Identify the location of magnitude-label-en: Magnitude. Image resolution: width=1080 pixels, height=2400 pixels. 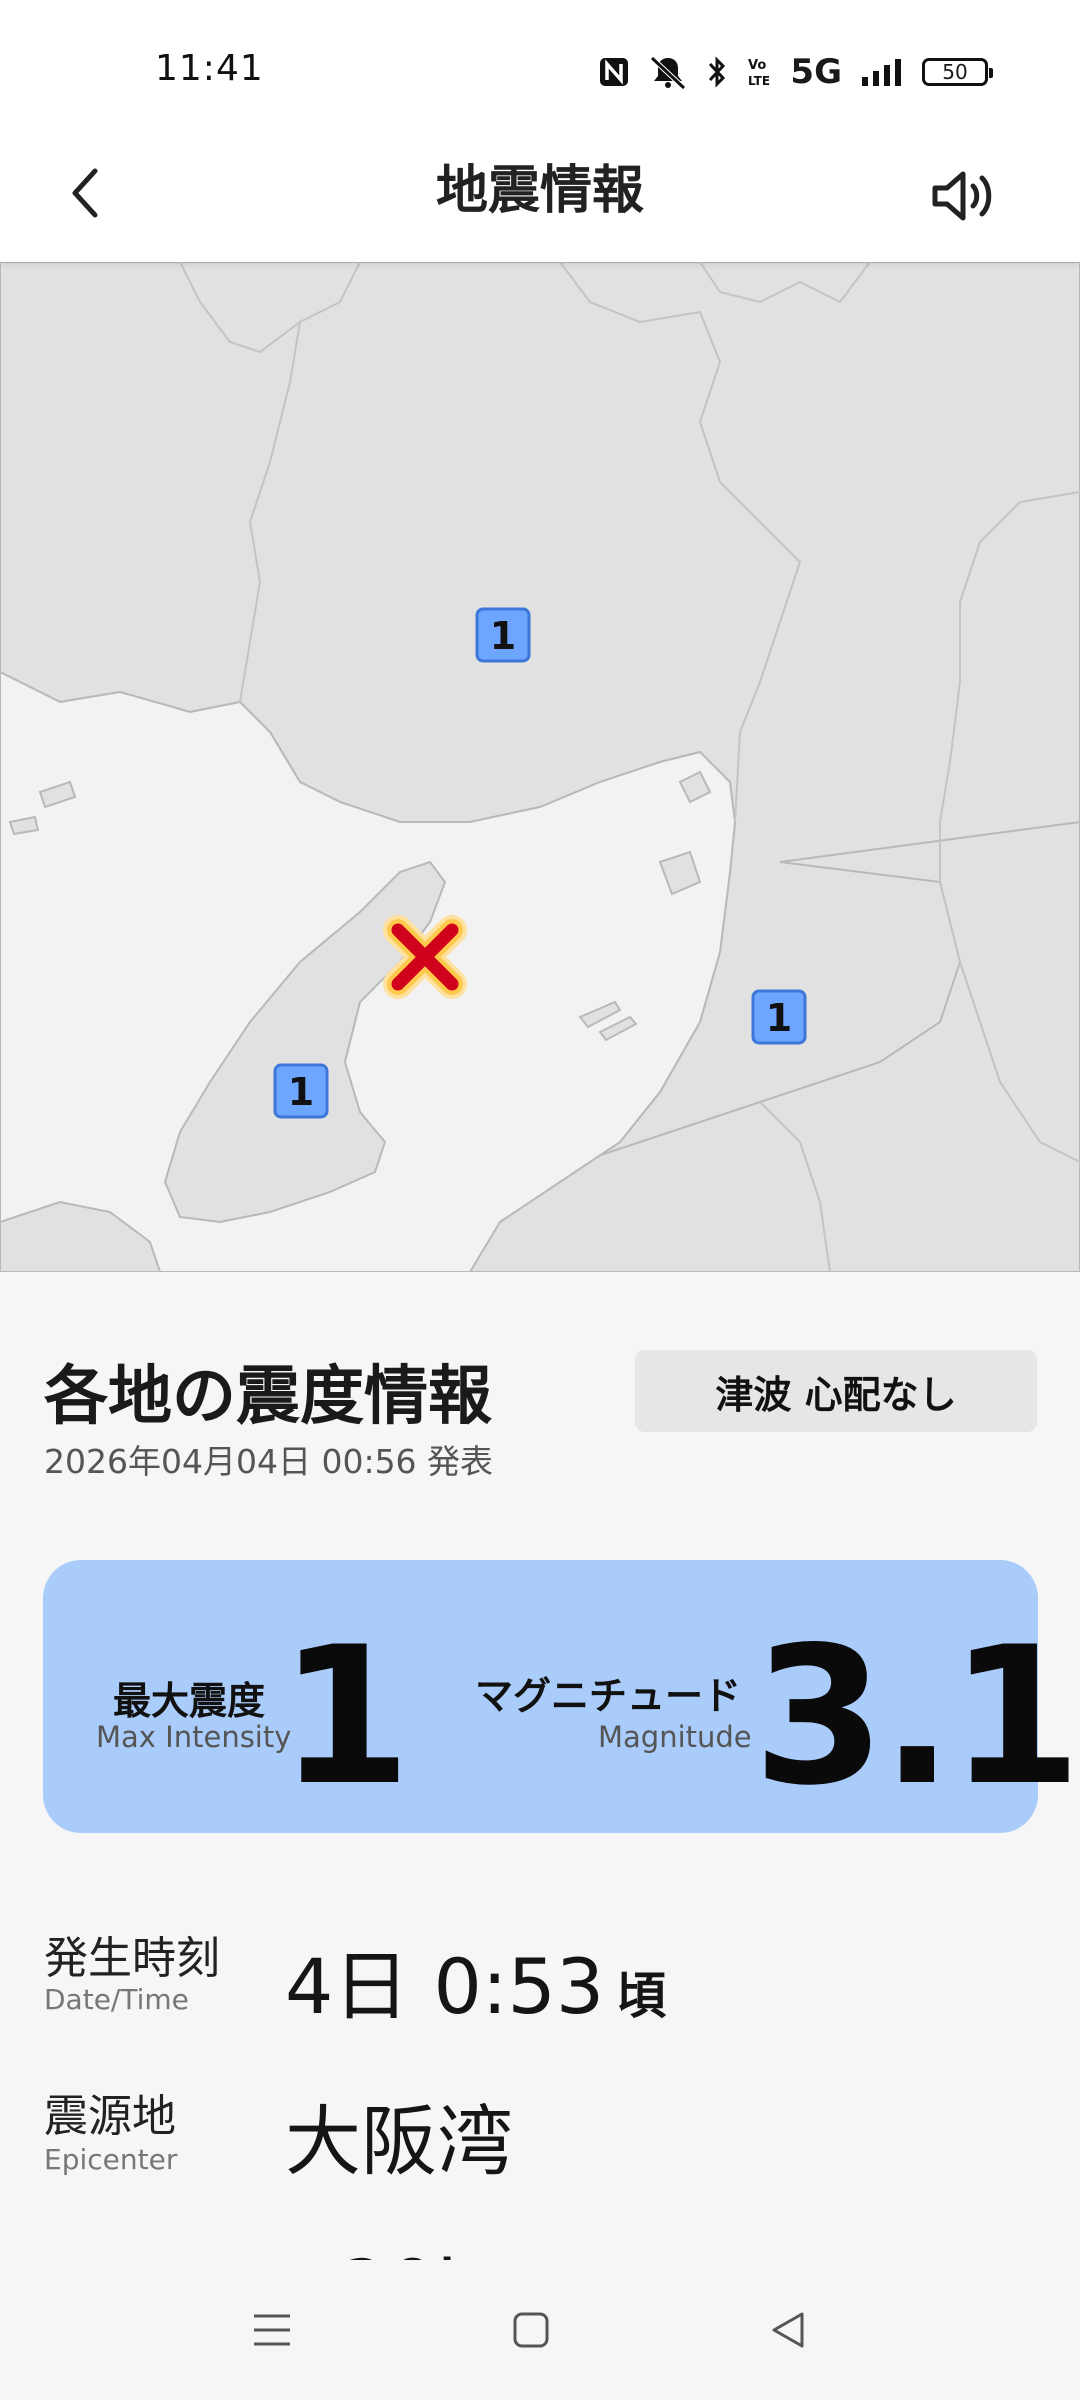
(675, 1737).